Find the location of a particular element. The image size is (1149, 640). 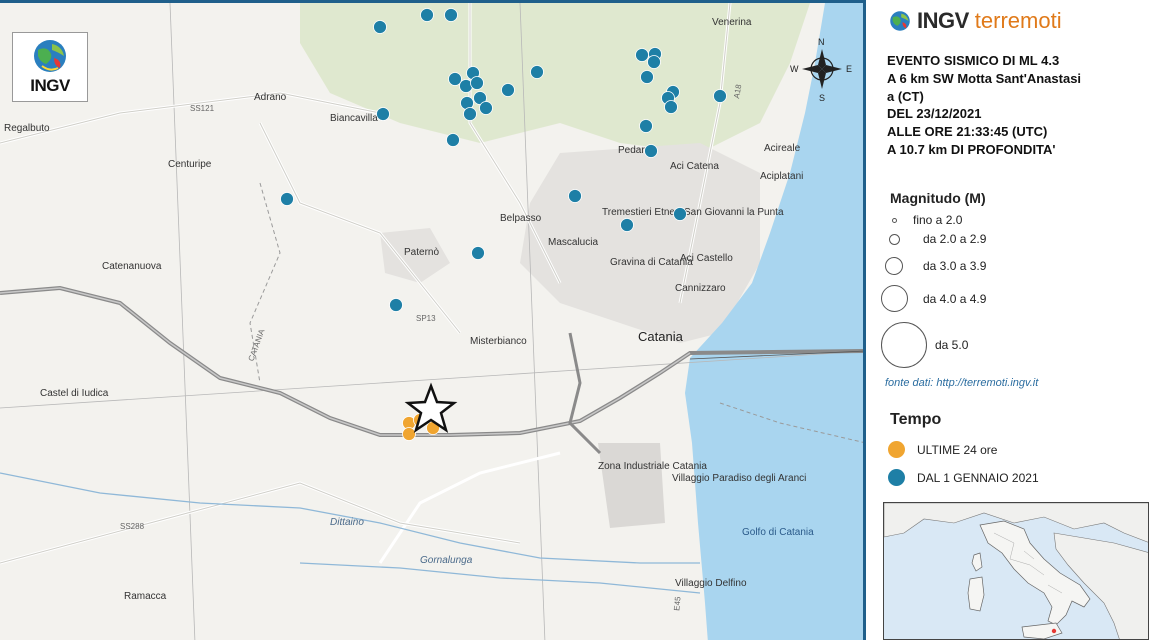

magnitude-label: fino a 2.0 is located at coordinates (938, 220).